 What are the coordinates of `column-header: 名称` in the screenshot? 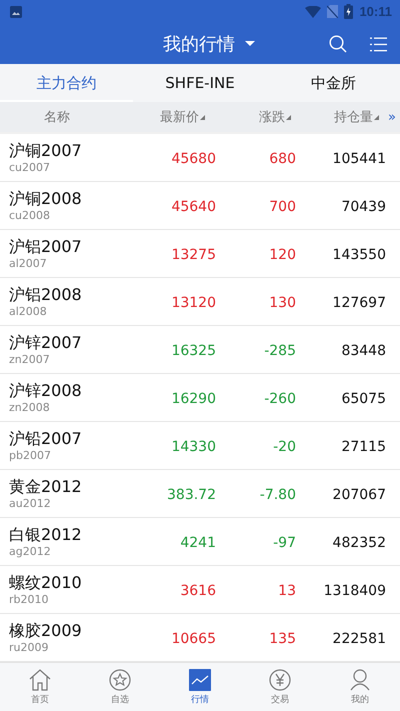 It's located at (57, 117).